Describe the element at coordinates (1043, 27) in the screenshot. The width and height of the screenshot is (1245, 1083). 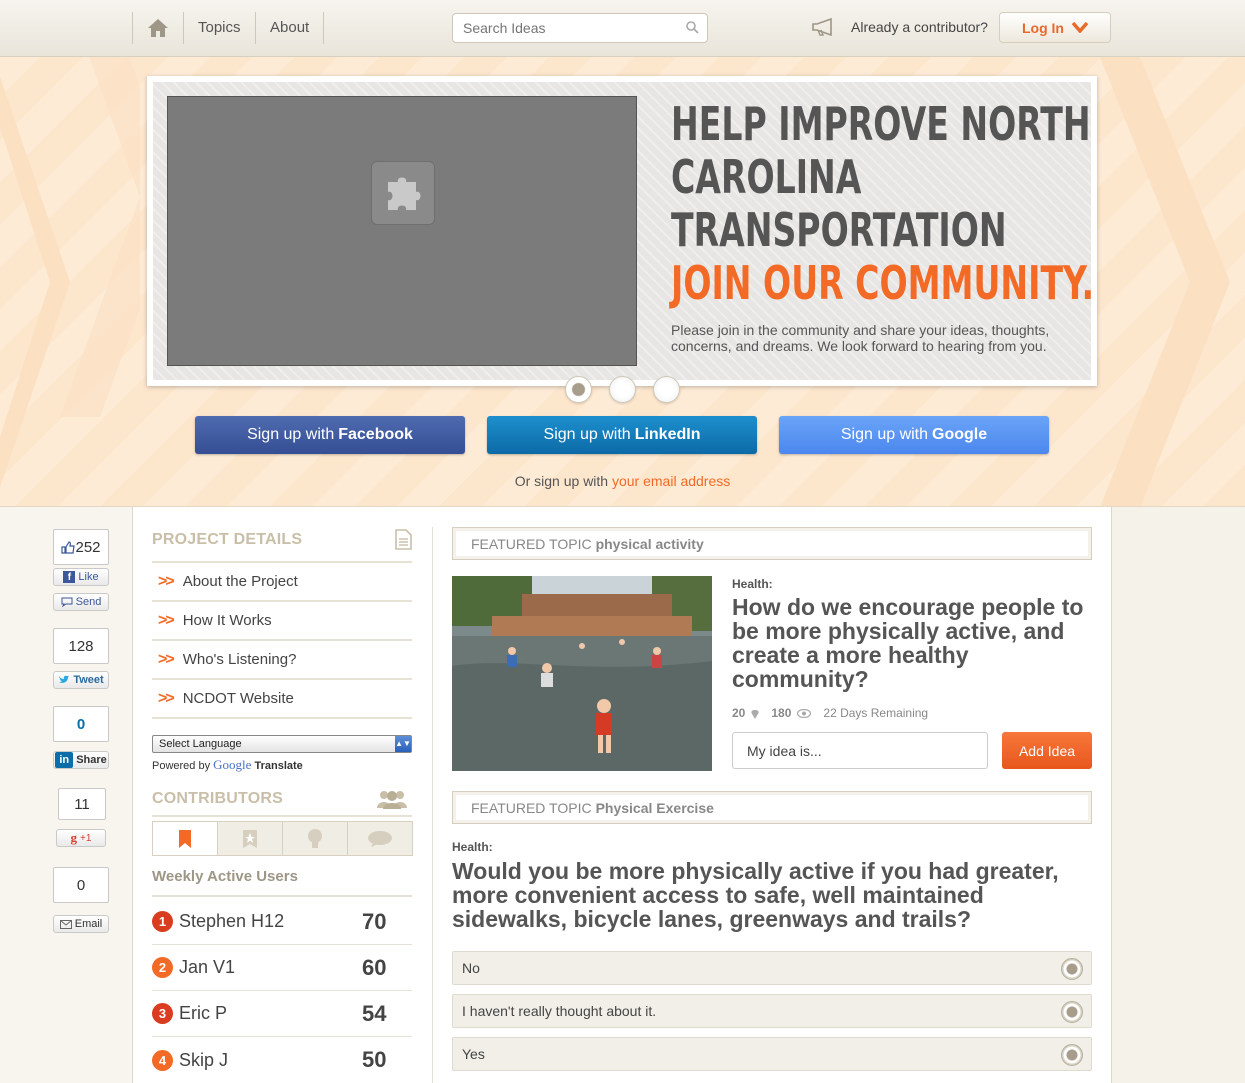
I see `login-label: Log In` at that location.